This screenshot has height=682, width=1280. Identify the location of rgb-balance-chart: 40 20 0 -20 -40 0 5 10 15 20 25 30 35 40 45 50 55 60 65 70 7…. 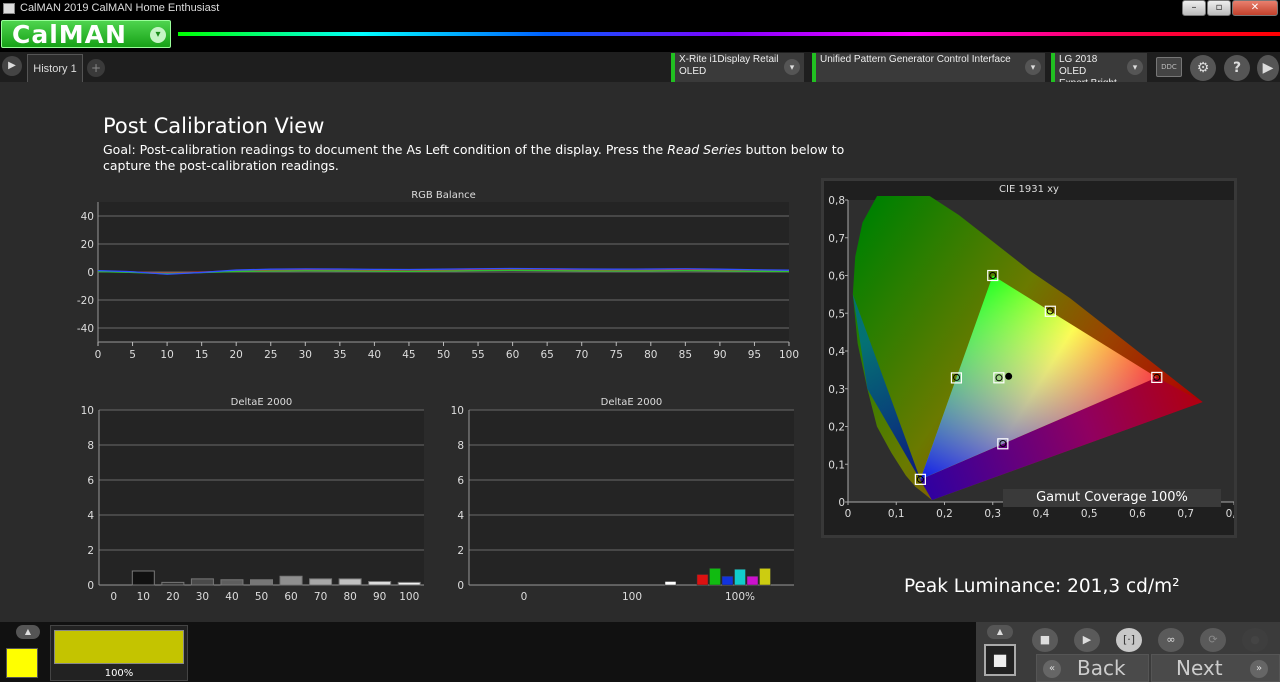
(438, 281).